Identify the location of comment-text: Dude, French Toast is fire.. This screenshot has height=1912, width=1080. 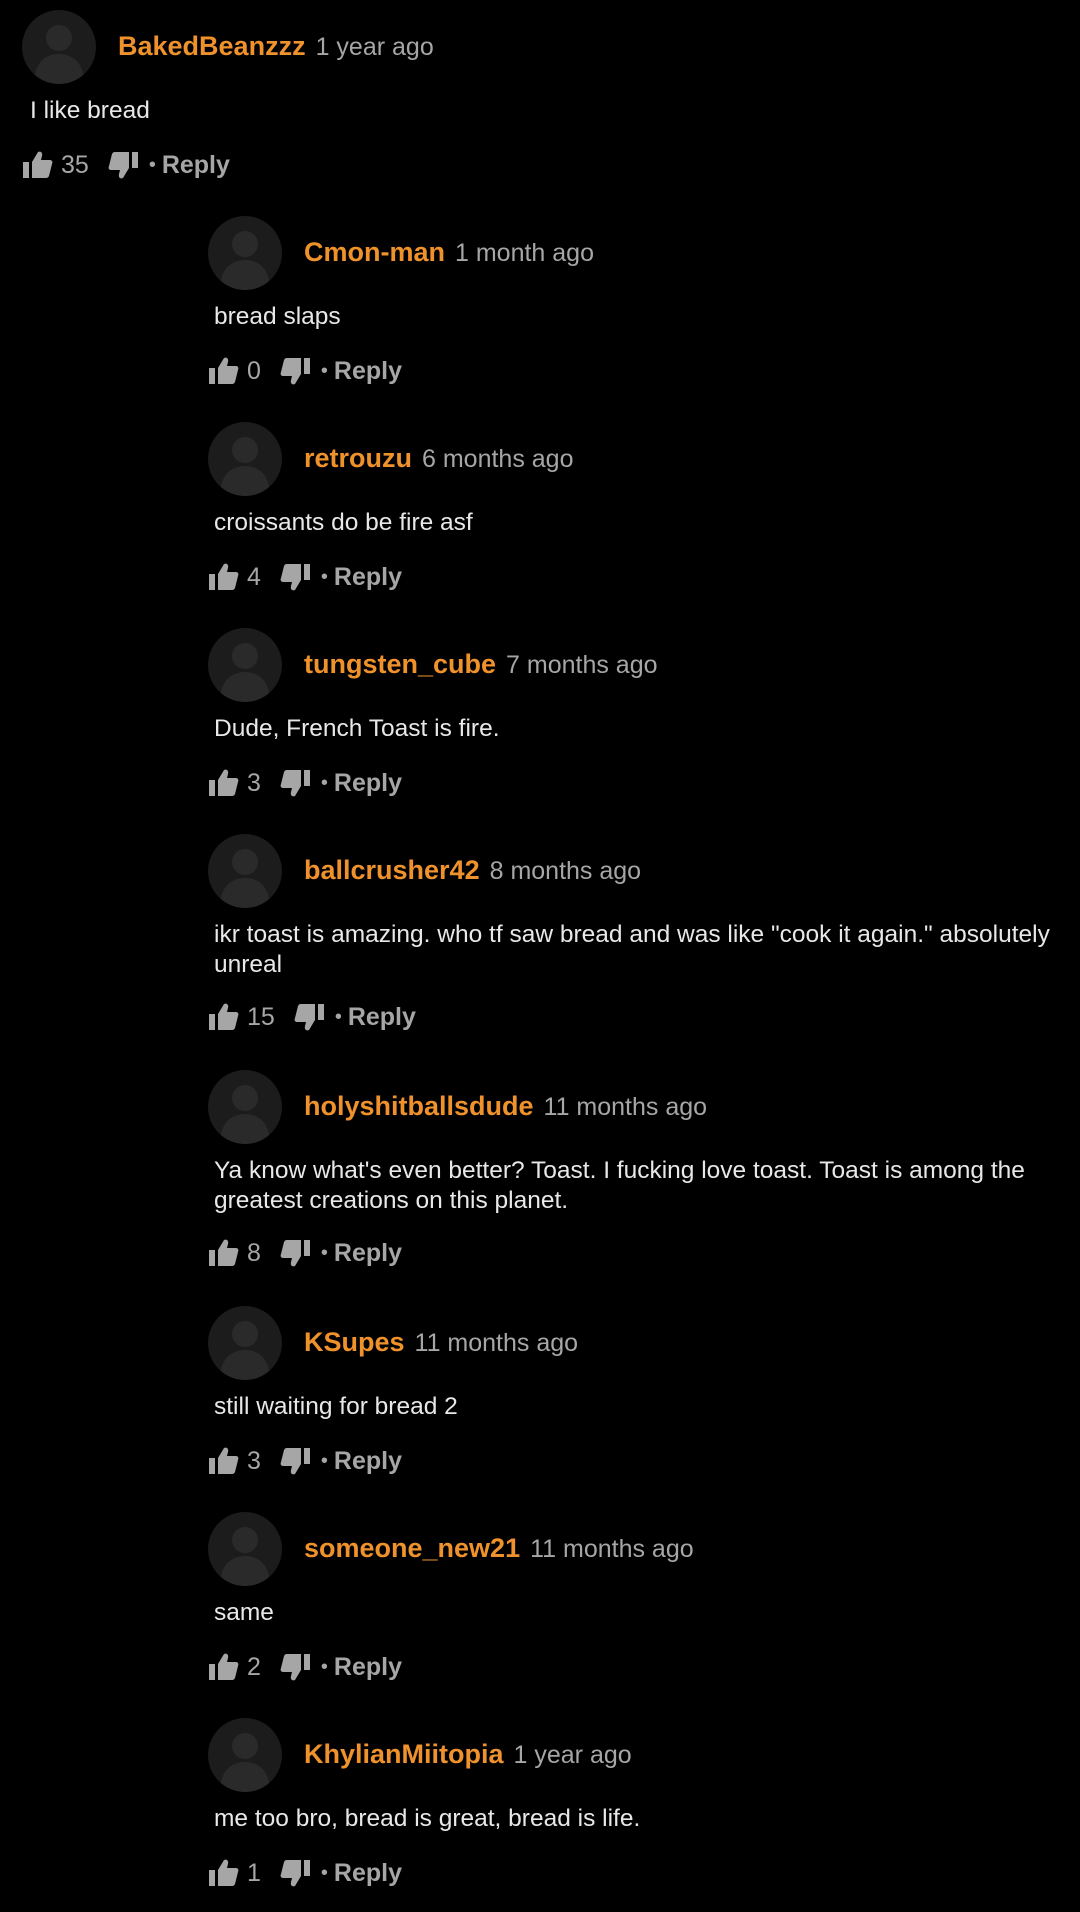
(357, 728).